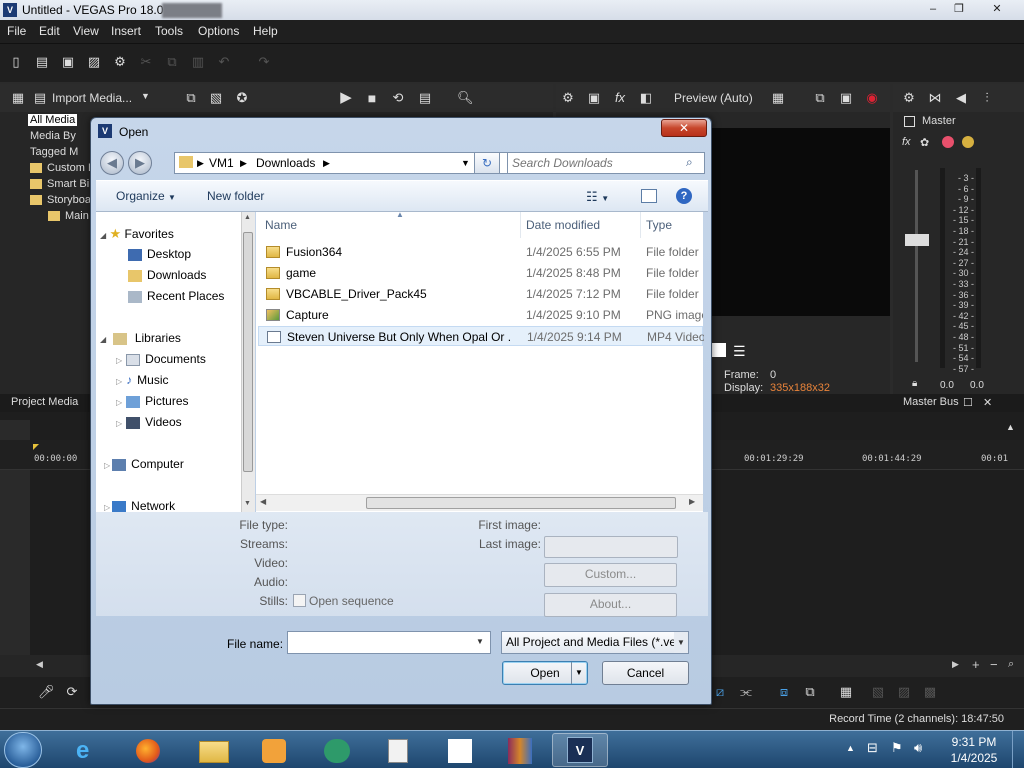  Describe the element at coordinates (933, 9) in the screenshot. I see `minimize-button: –` at that location.